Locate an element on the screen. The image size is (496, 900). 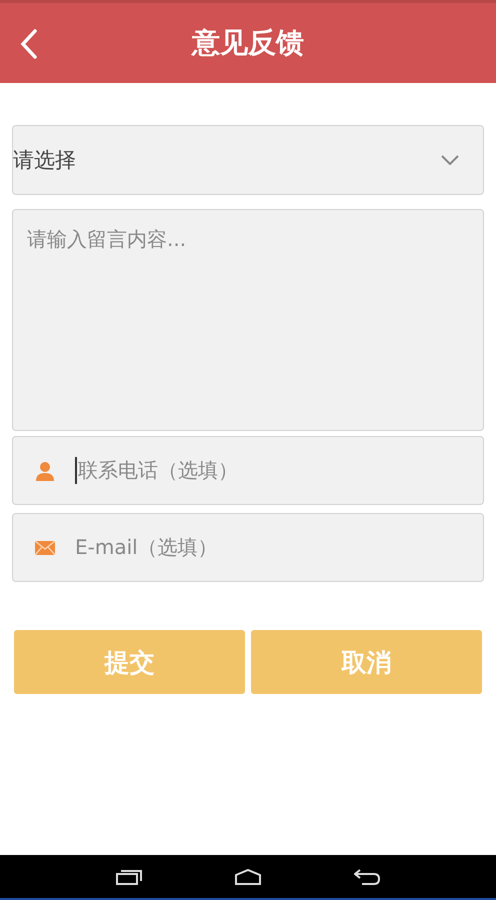
recent-apps-icon is located at coordinates (129, 876).